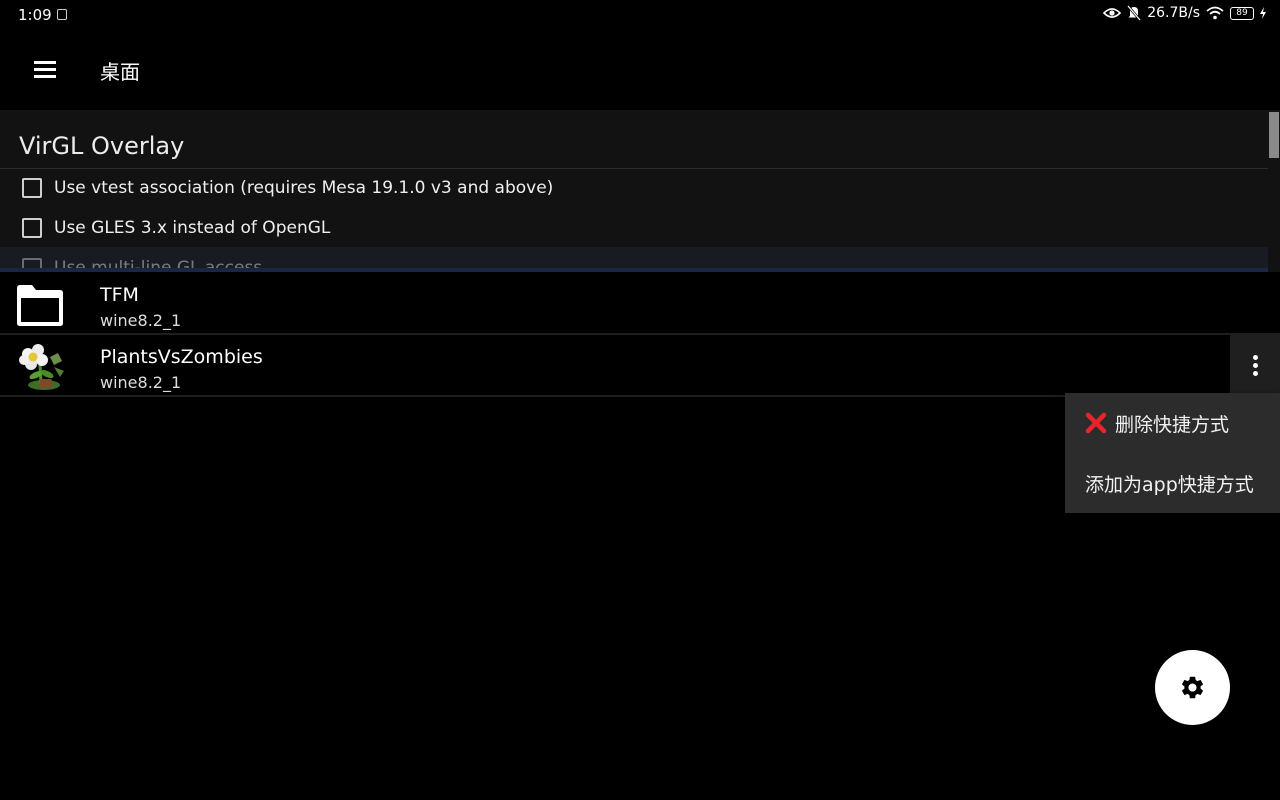  Describe the element at coordinates (1112, 13) in the screenshot. I see `eye-icon` at that location.